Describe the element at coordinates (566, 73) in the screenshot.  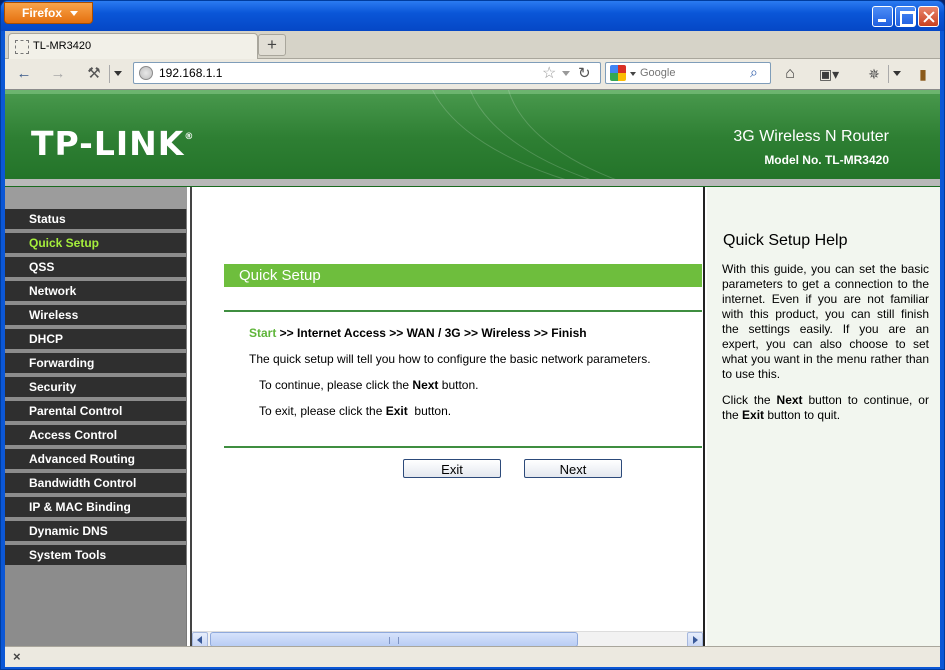
I see `history-dropdown-icon` at that location.